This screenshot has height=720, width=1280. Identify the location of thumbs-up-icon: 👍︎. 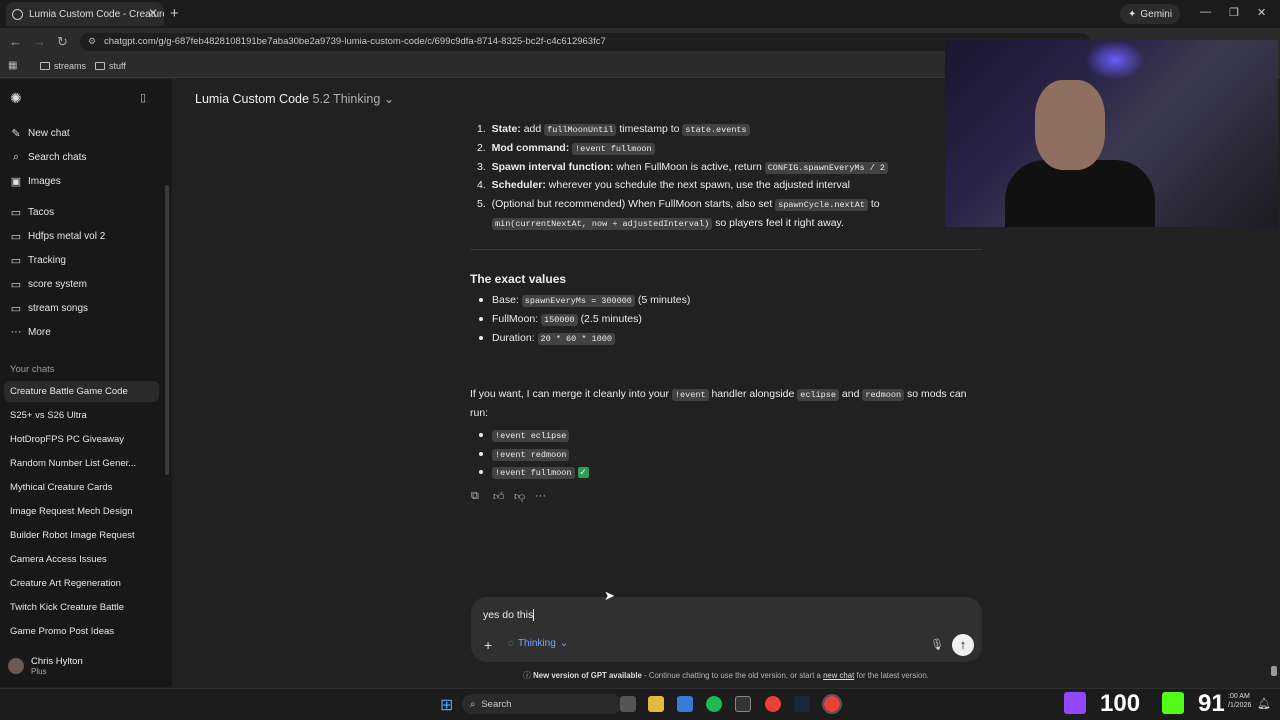
(499, 496).